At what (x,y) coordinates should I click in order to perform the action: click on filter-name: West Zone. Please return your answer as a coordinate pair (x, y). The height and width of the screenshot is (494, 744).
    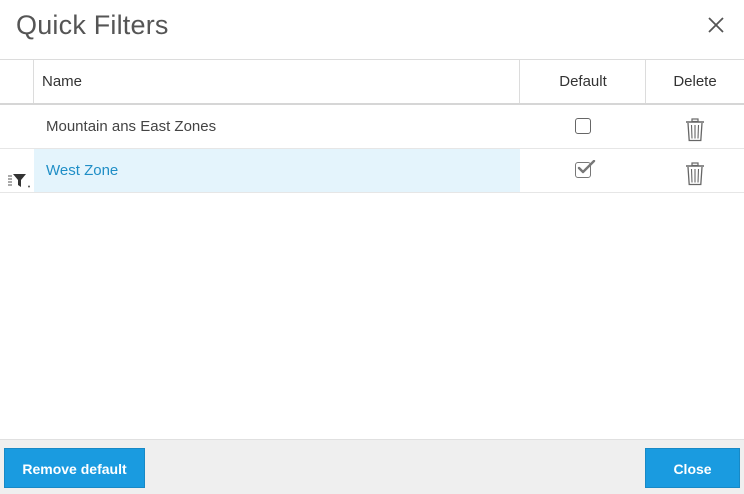
    Looking at the image, I should click on (277, 170).